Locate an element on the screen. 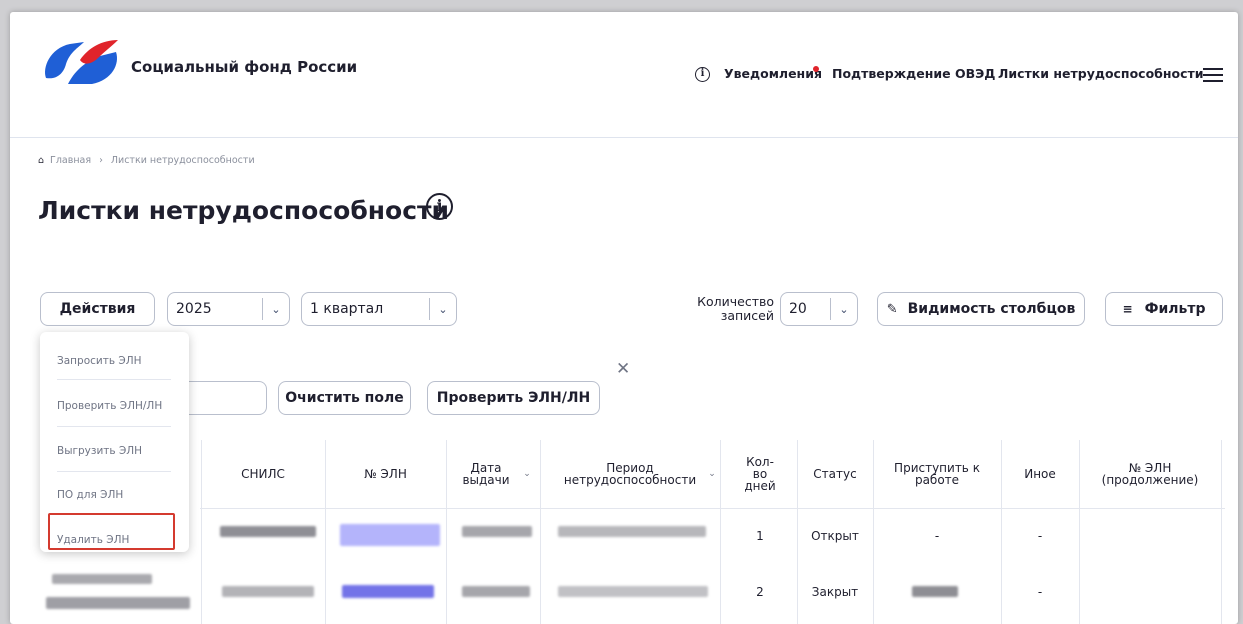 The image size is (1243, 624). filter-icon: ≡ is located at coordinates (1127, 309).